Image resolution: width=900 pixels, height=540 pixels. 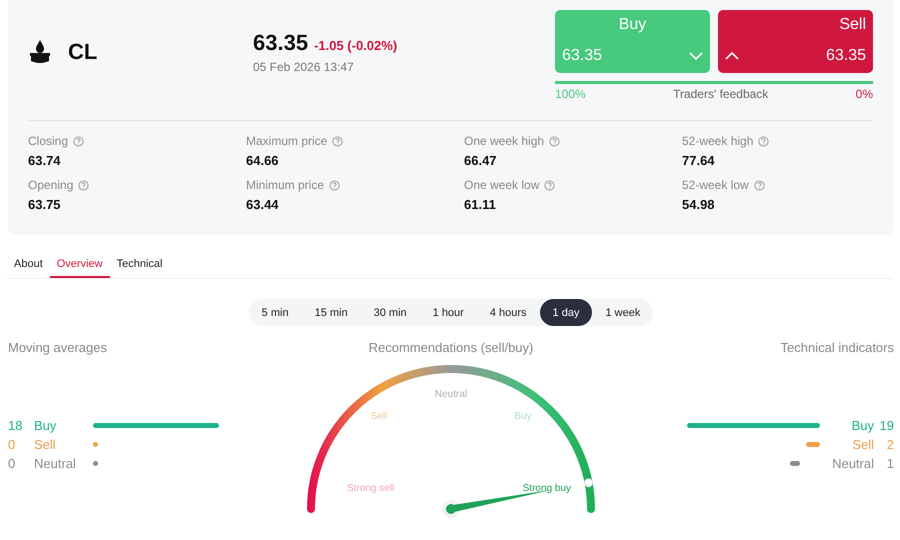 What do you see at coordinates (140, 265) in the screenshot?
I see `tab: Technical` at bounding box center [140, 265].